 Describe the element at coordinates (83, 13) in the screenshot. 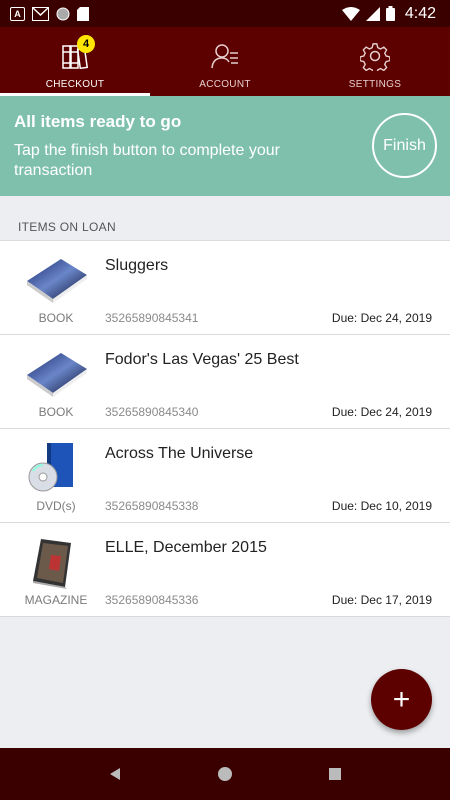

I see `sd-card-icon` at that location.